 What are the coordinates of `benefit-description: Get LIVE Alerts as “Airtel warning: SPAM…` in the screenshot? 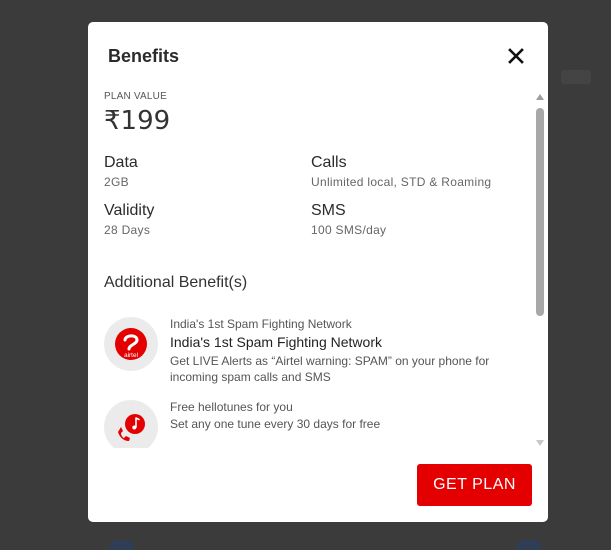 It's located at (330, 369).